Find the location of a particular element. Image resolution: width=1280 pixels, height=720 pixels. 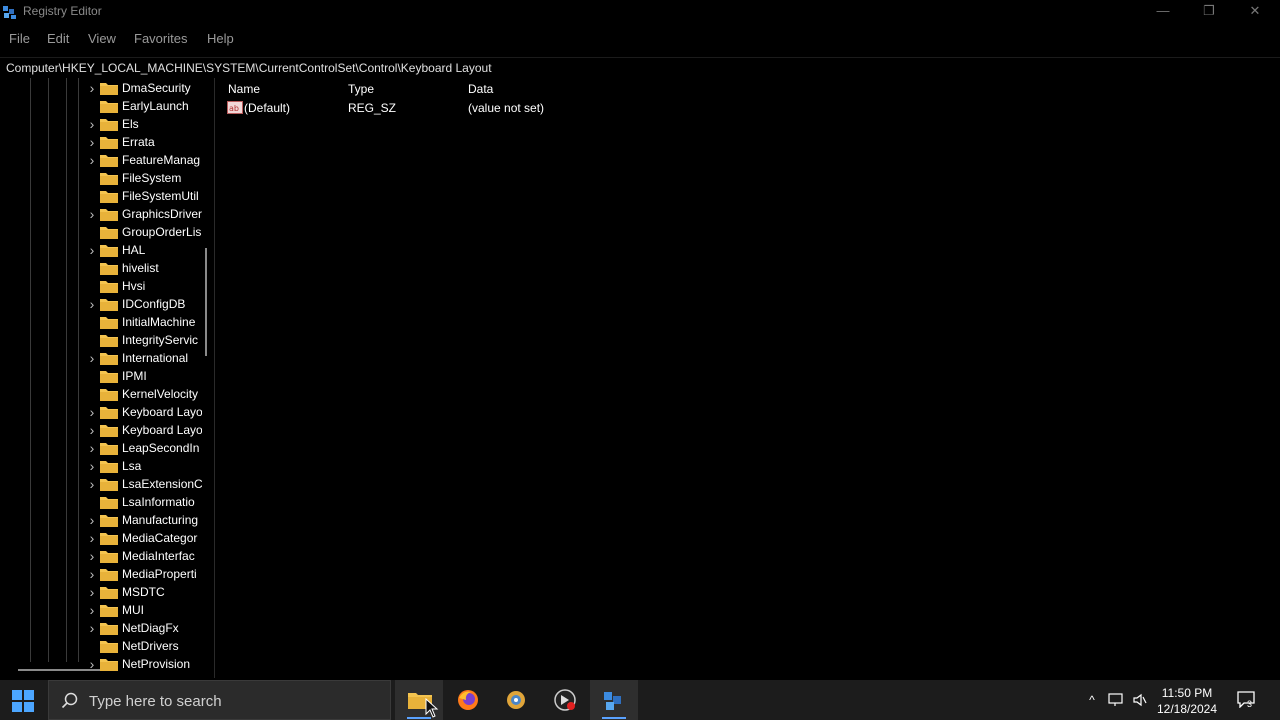

show-hidden-icons-chevron-icon: ^ is located at coordinates (1092, 700).